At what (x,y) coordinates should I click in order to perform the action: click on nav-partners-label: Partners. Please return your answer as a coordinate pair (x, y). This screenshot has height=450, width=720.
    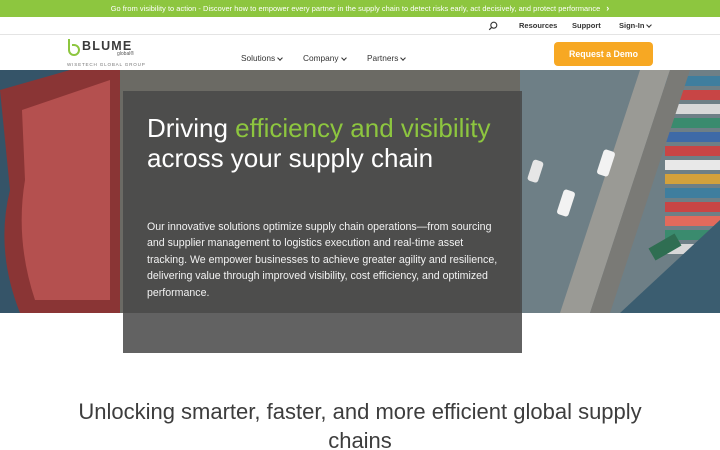
    Looking at the image, I should click on (383, 58).